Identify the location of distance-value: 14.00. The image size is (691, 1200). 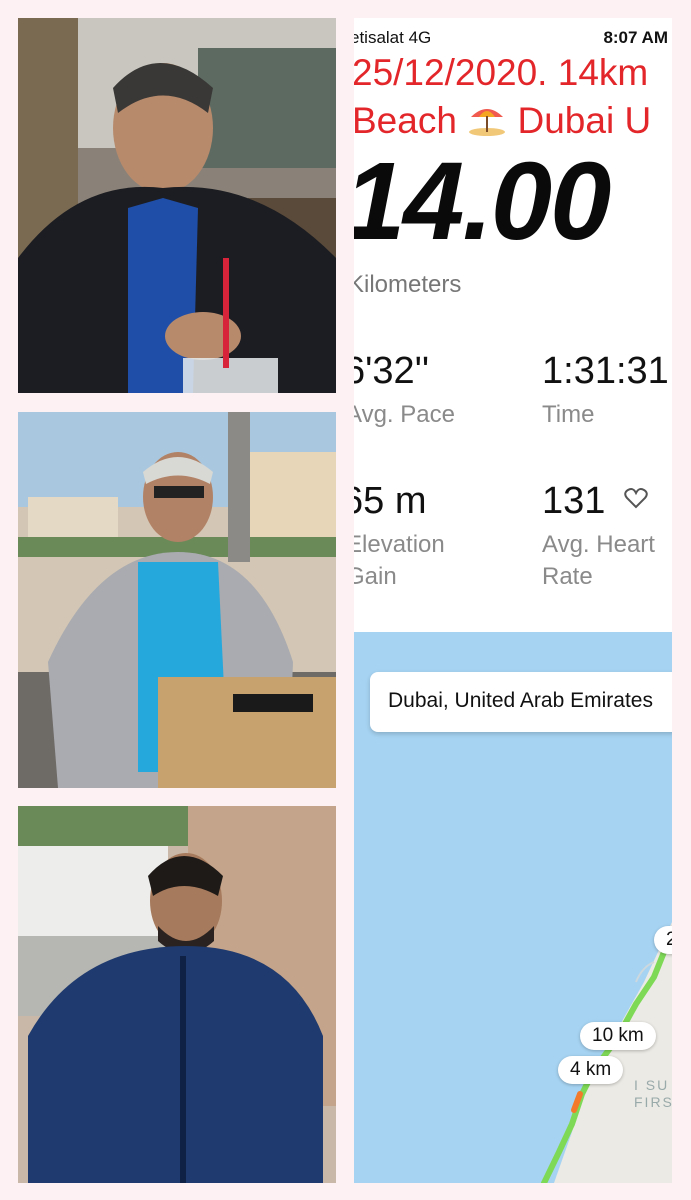
(482, 201).